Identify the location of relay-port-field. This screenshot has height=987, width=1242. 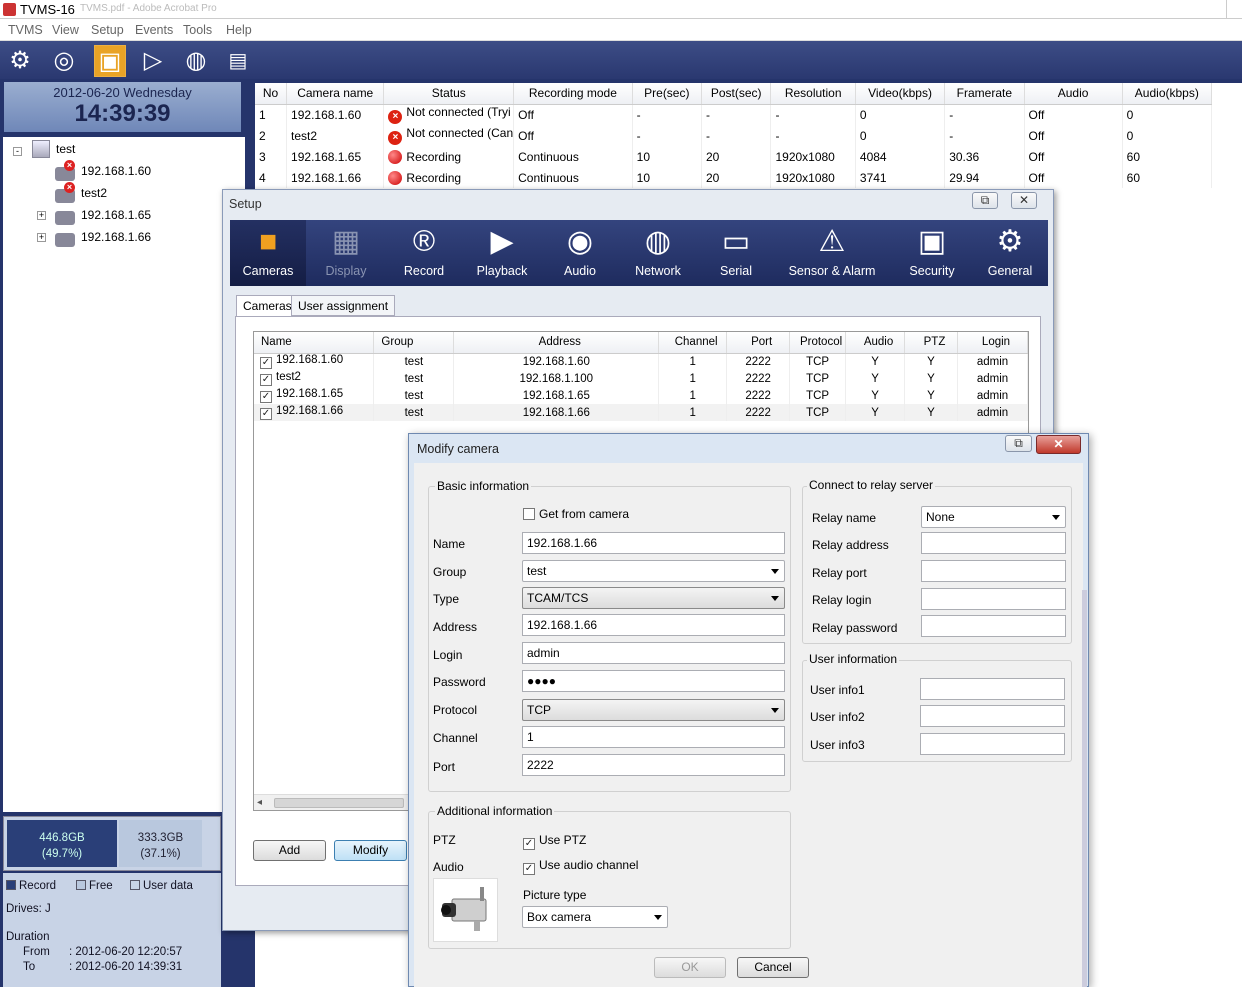
(993, 571).